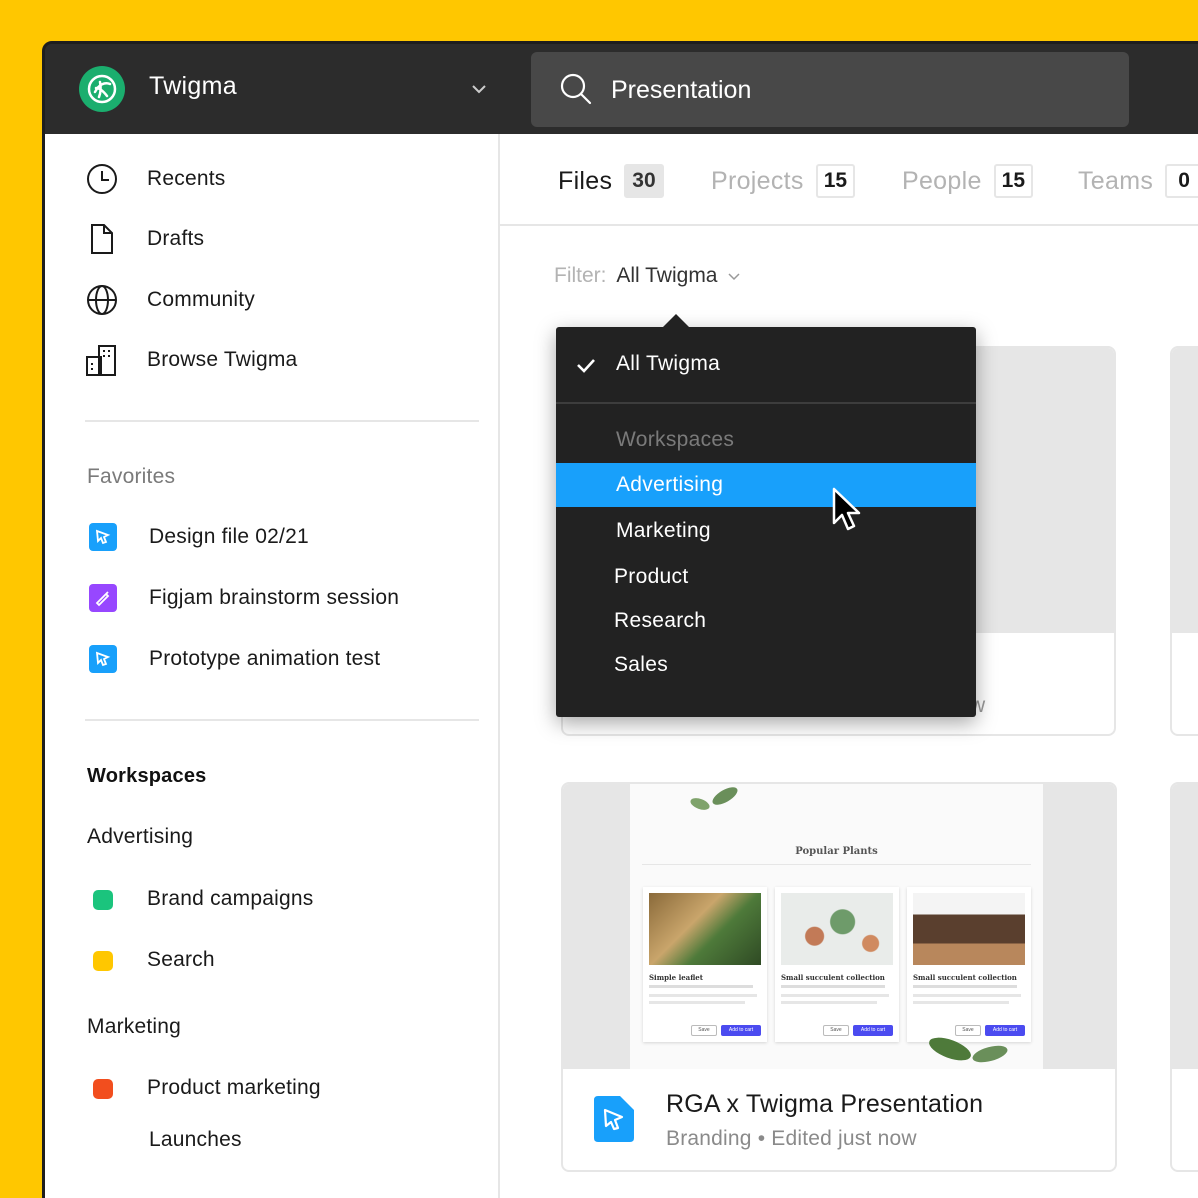 The width and height of the screenshot is (1198, 1198). I want to click on sidebar-item-browse: Browse Twigma, so click(191, 360).